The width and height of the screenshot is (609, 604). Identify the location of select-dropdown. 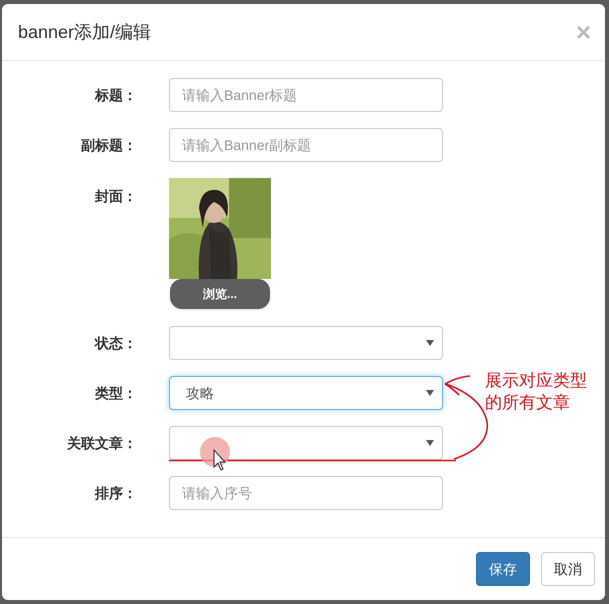
(306, 343).